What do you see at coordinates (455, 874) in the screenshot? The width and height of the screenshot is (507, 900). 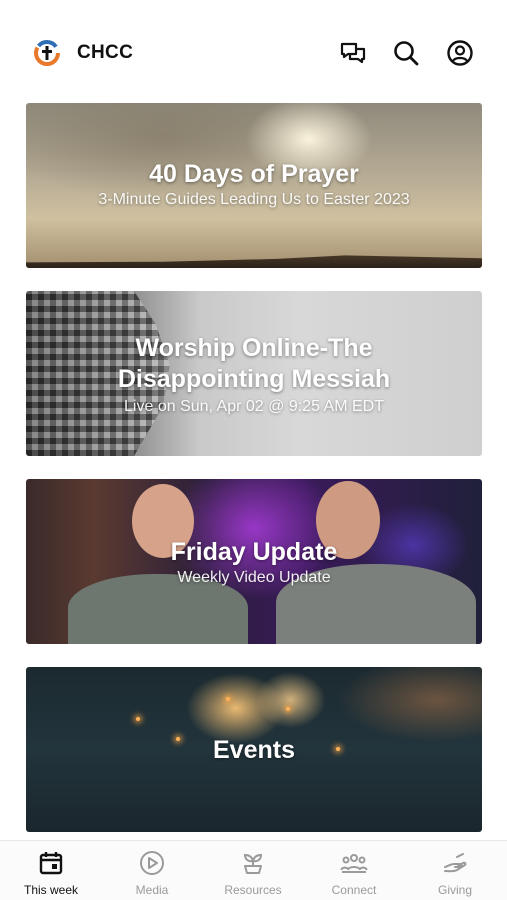 I see `tab-giving: Giving` at bounding box center [455, 874].